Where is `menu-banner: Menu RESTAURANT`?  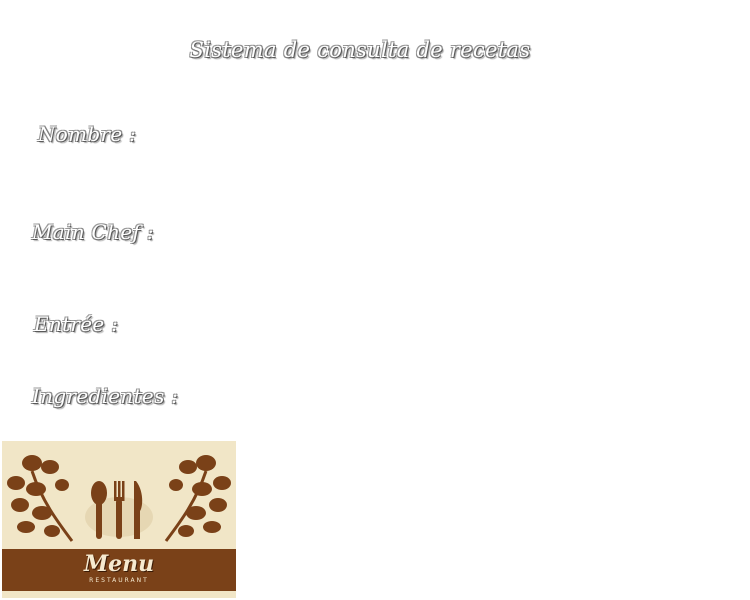 menu-banner: Menu RESTAURANT is located at coordinates (119, 570).